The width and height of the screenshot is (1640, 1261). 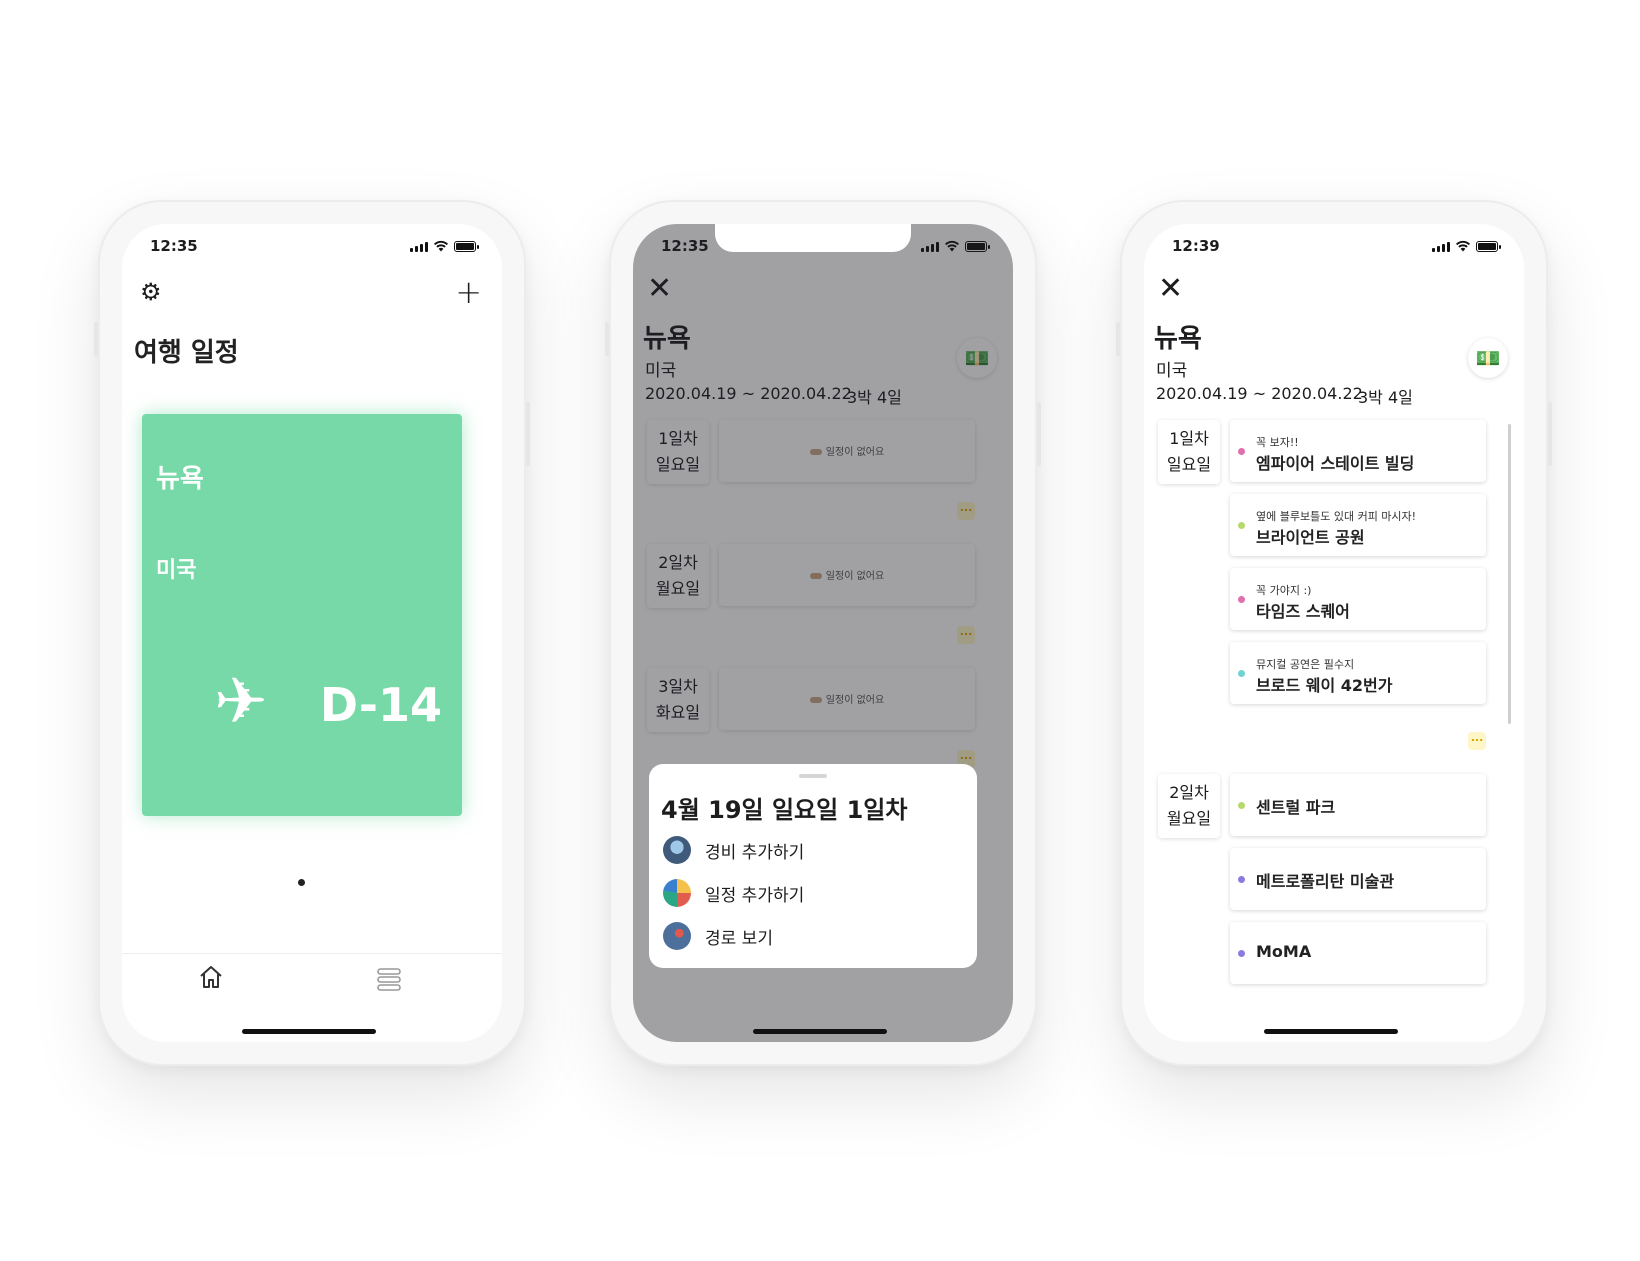 I want to click on place-name: 브라이언트 공원, so click(x=1310, y=537).